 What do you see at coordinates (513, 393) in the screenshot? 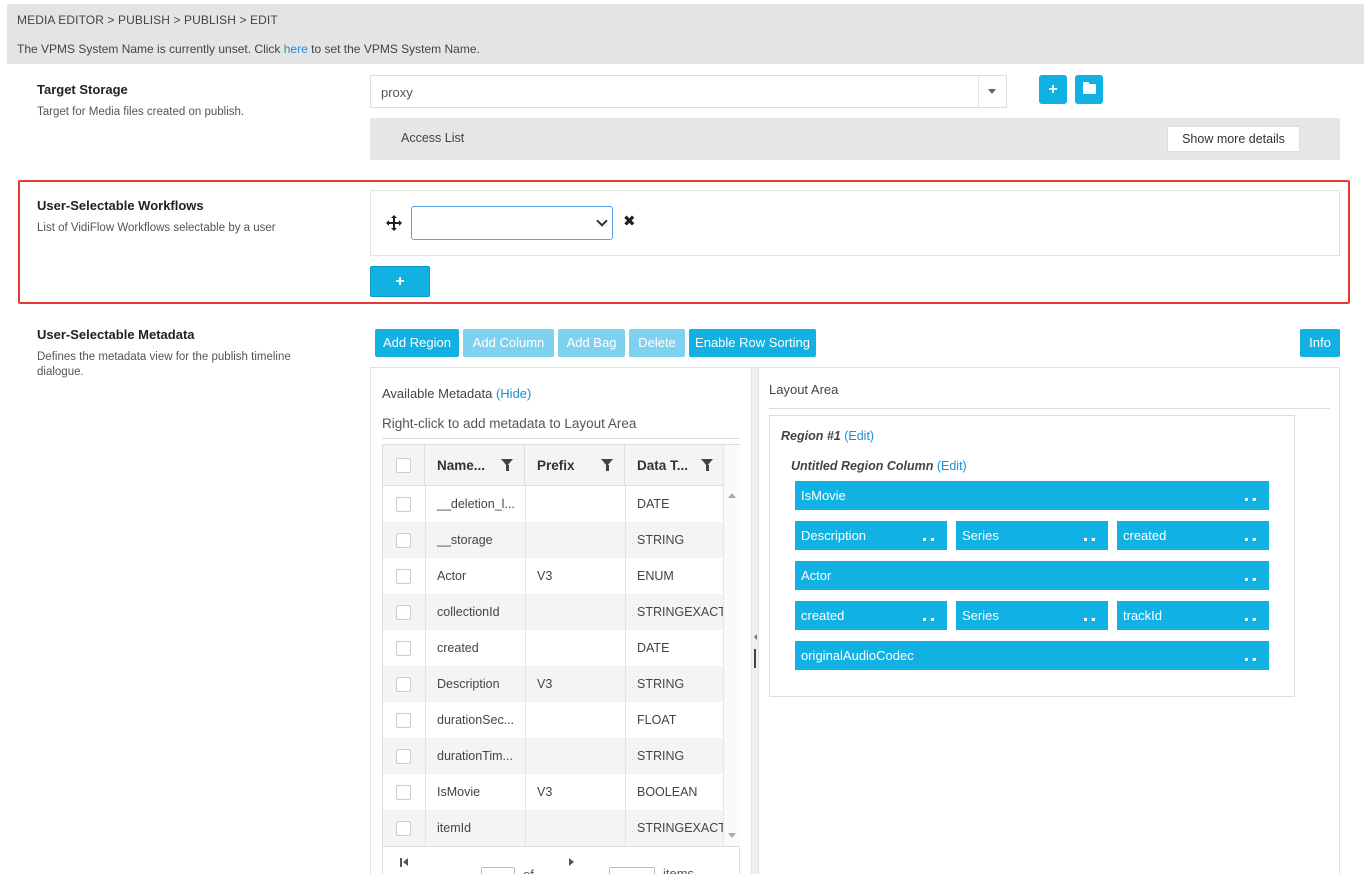
I see `hide-available-link: (Hide)` at bounding box center [513, 393].